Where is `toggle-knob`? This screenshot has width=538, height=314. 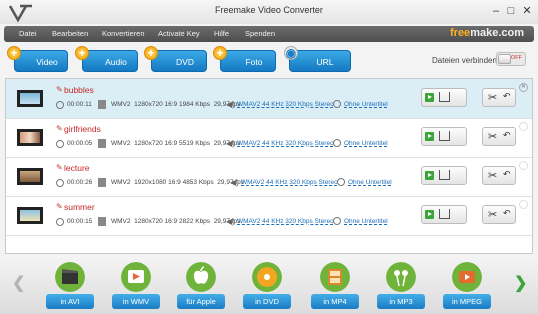 toggle-knob is located at coordinates (504, 59).